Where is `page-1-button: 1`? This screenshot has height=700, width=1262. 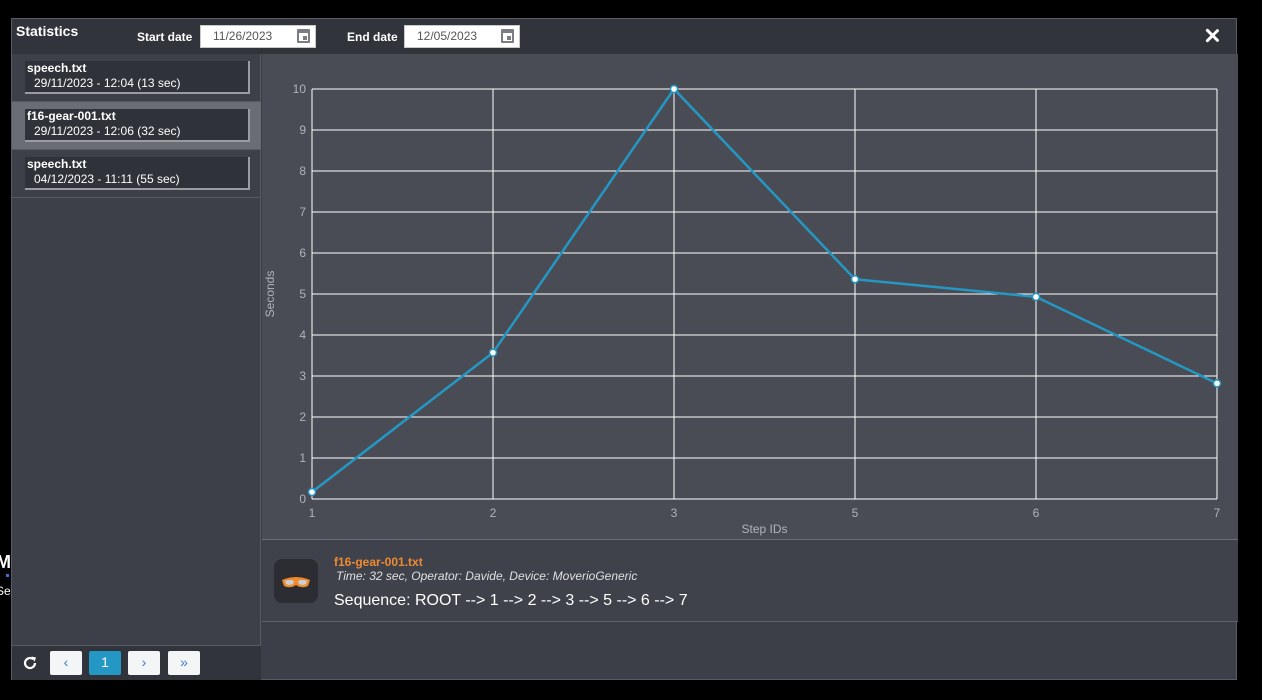 page-1-button: 1 is located at coordinates (105, 663).